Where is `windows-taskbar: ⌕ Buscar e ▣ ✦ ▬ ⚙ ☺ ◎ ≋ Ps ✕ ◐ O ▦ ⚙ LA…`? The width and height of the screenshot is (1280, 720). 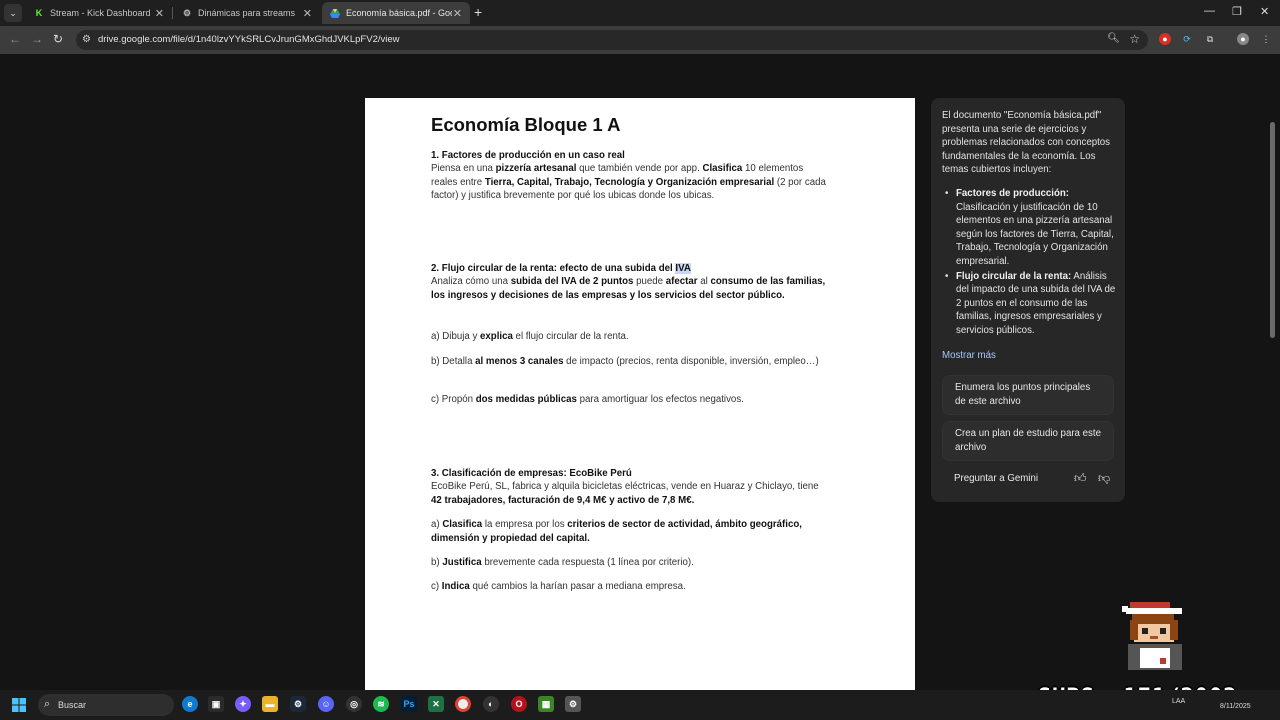 windows-taskbar: ⌕ Buscar e ▣ ✦ ▬ ⚙ ☺ ◎ ≋ Ps ✕ ◐ O ▦ ⚙ LA… is located at coordinates (640, 705).